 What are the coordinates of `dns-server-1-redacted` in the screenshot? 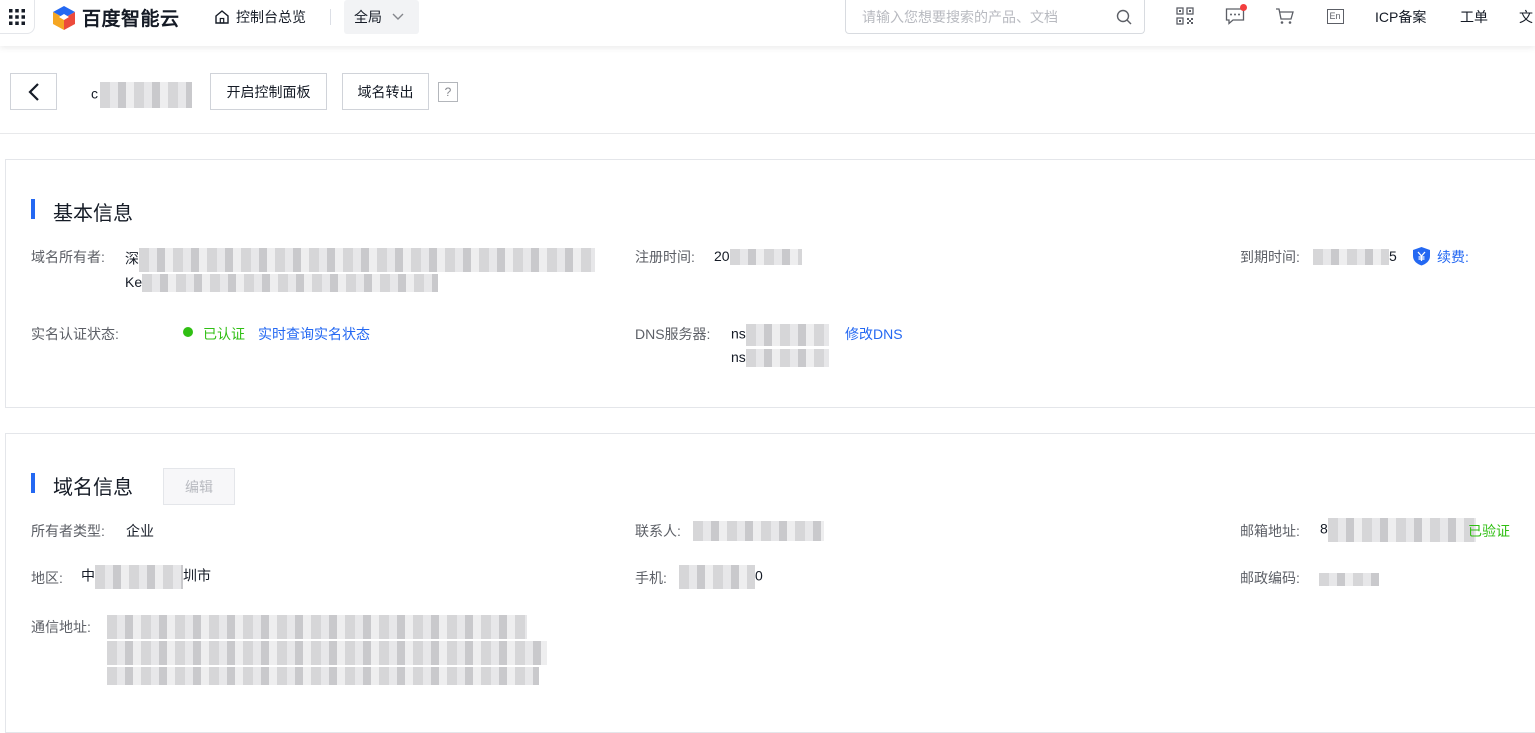 It's located at (787, 335).